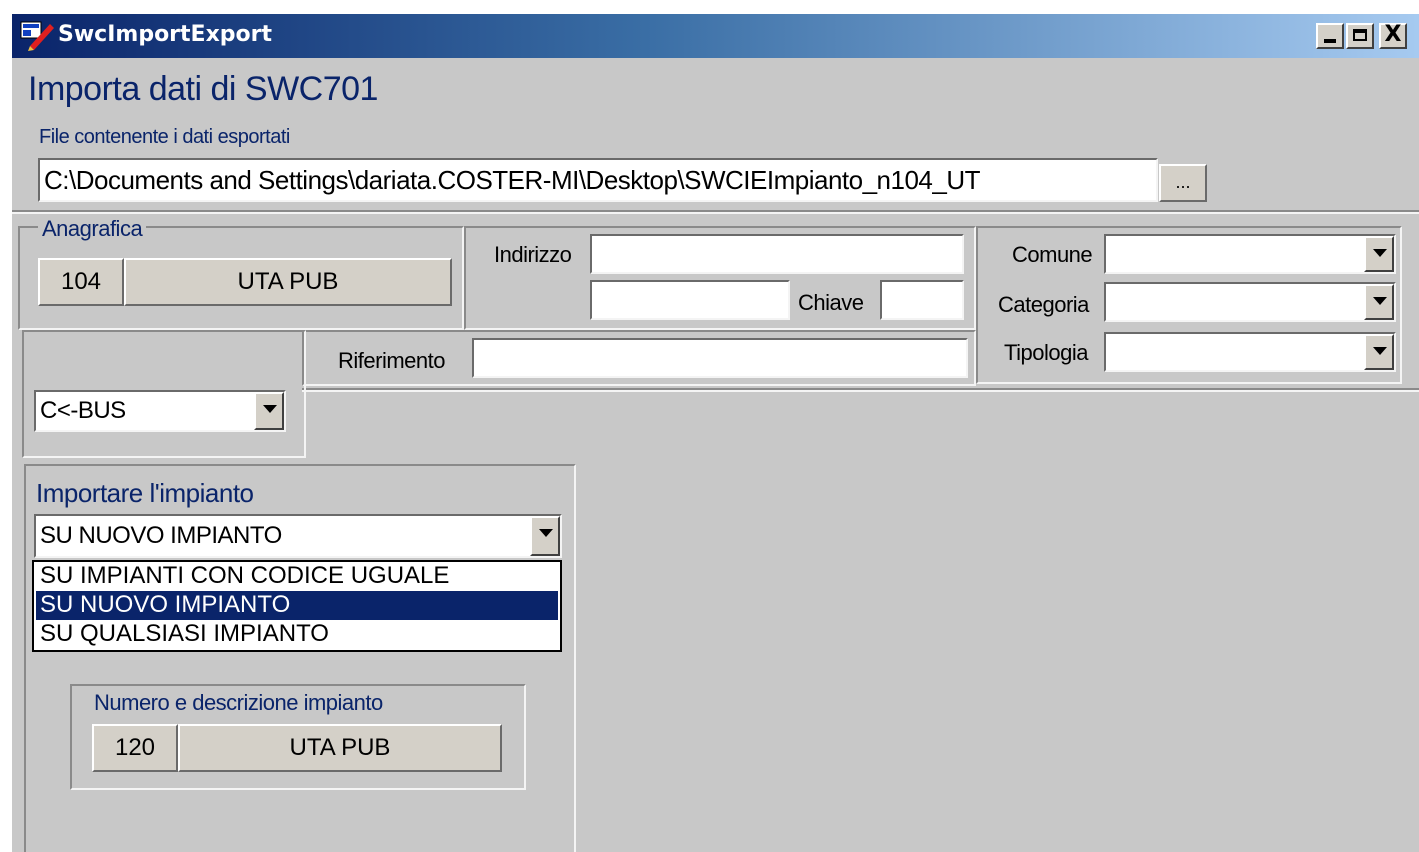 This screenshot has width=1419, height=852. I want to click on import-dropdown-button, so click(545, 536).